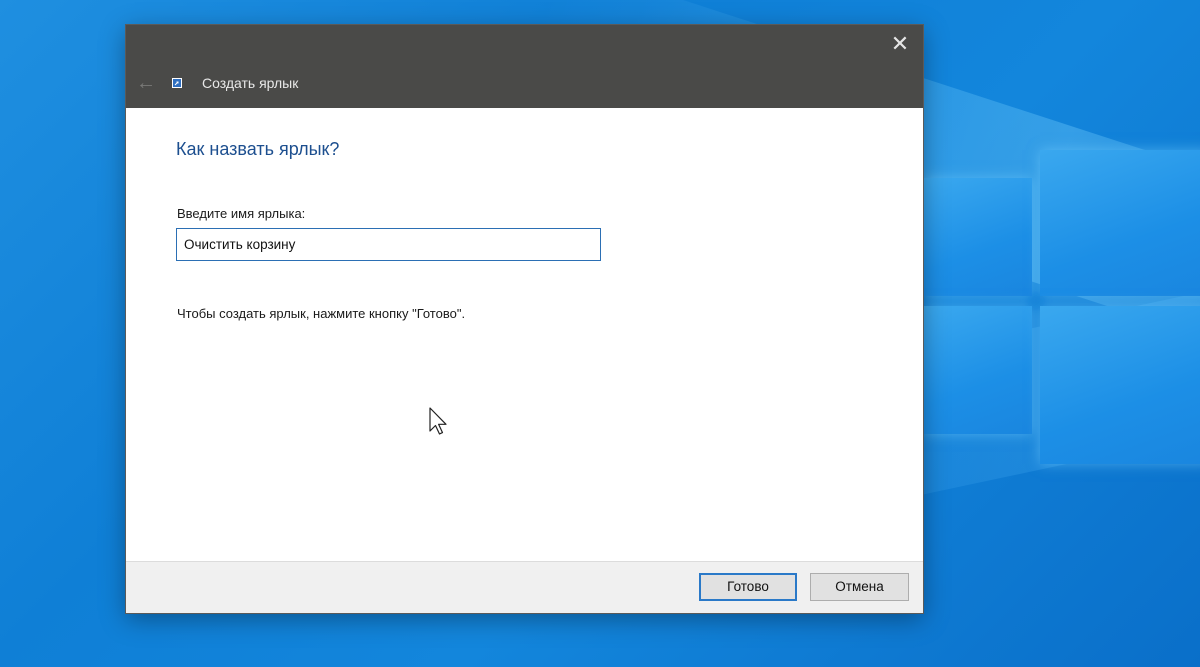 This screenshot has width=1200, height=667. I want to click on close-button: ✕, so click(900, 45).